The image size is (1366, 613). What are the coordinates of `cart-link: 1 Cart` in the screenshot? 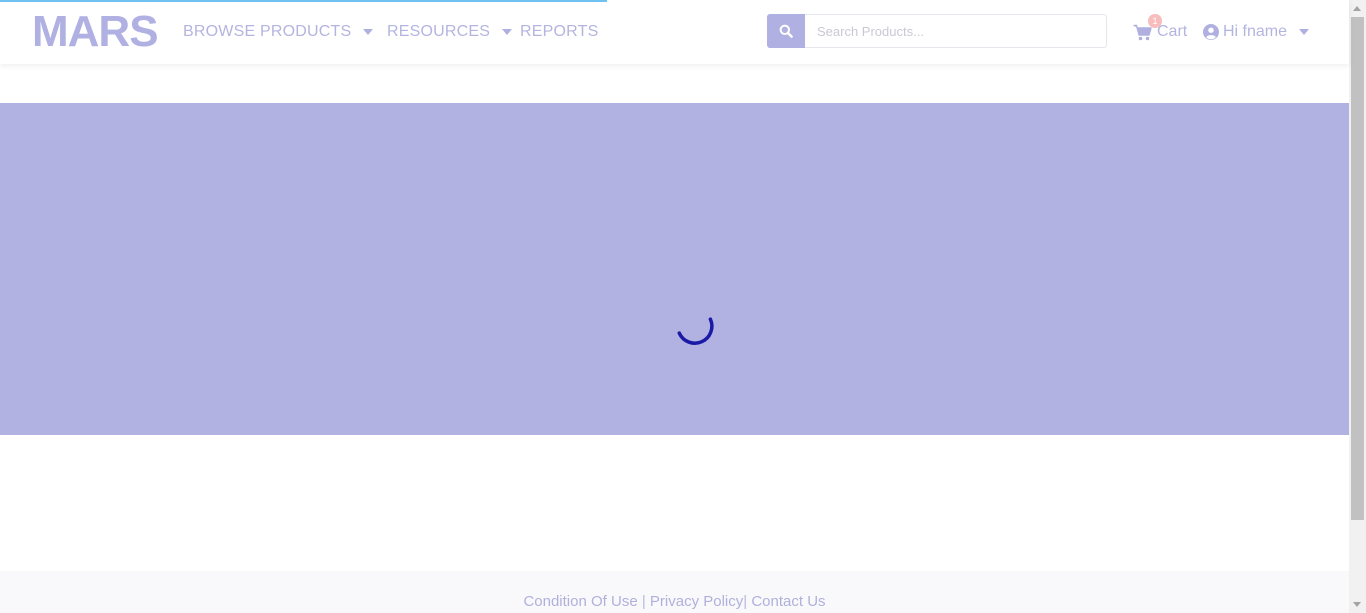 It's located at (1160, 29).